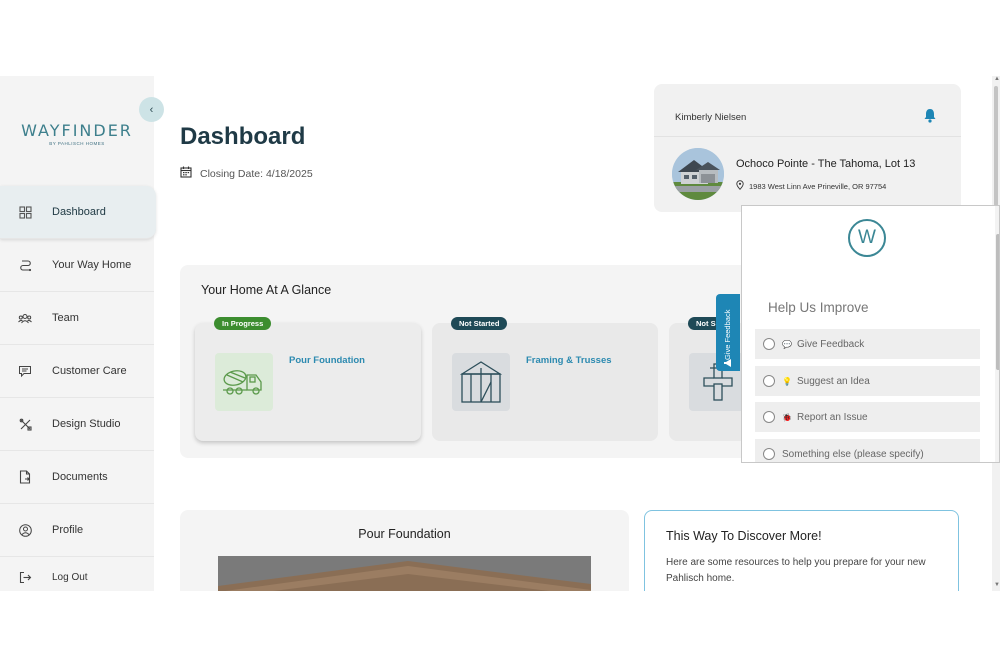  Describe the element at coordinates (479, 323) in the screenshot. I see `status-badge: Not Started` at that location.